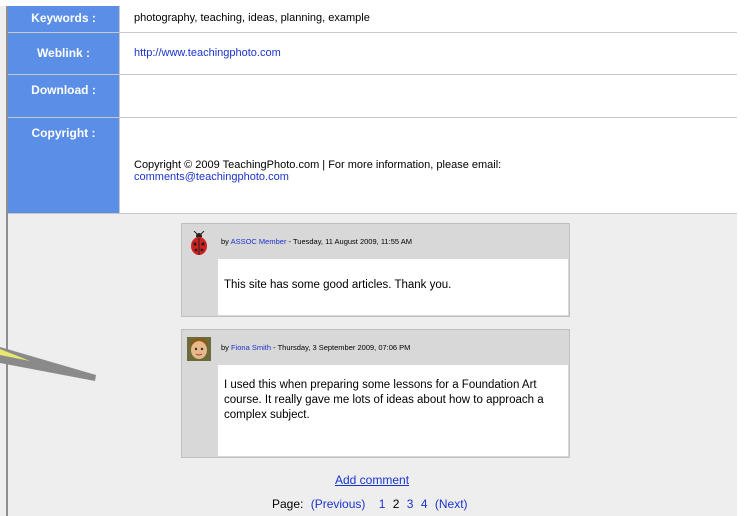 This screenshot has height=516, width=747. Describe the element at coordinates (396, 504) in the screenshot. I see `current-page: 2` at that location.